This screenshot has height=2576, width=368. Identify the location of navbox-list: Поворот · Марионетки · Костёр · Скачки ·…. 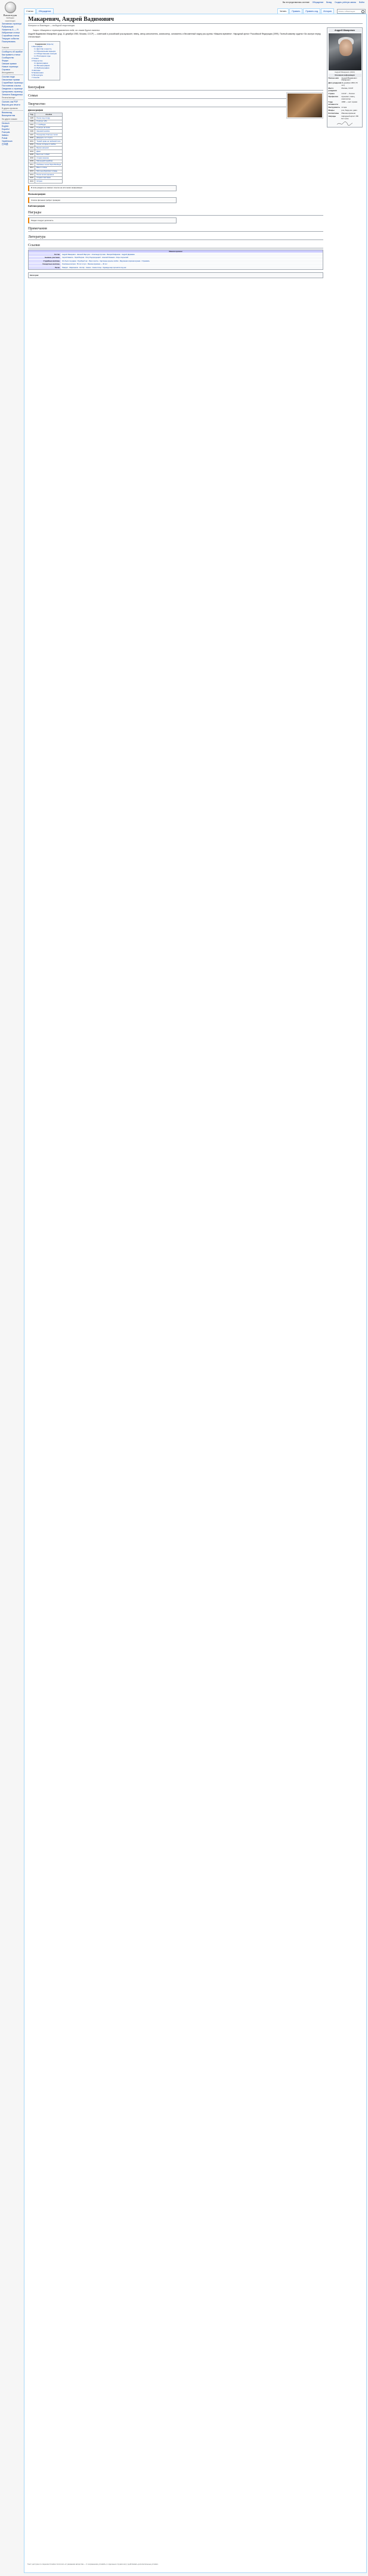
(192, 267).